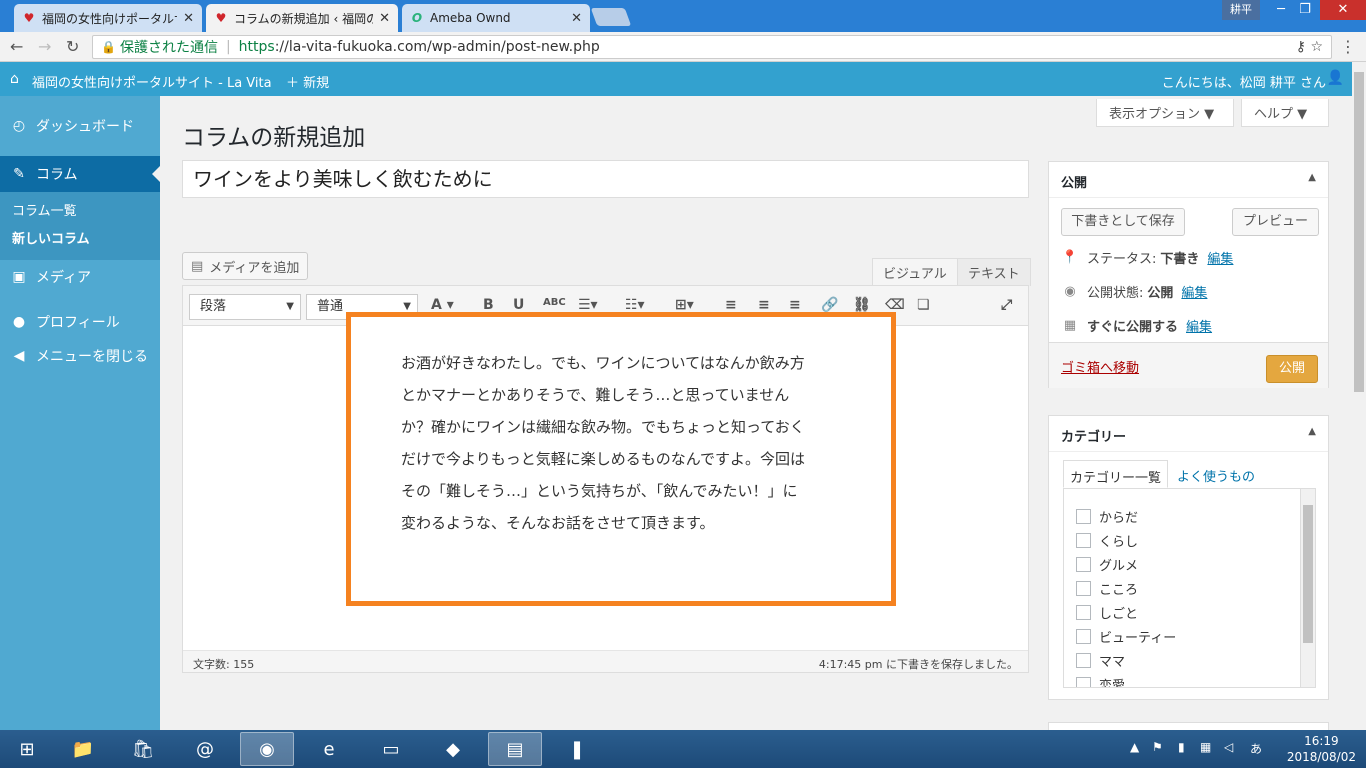  I want to click on eraser-icon: ⌫, so click(895, 305).